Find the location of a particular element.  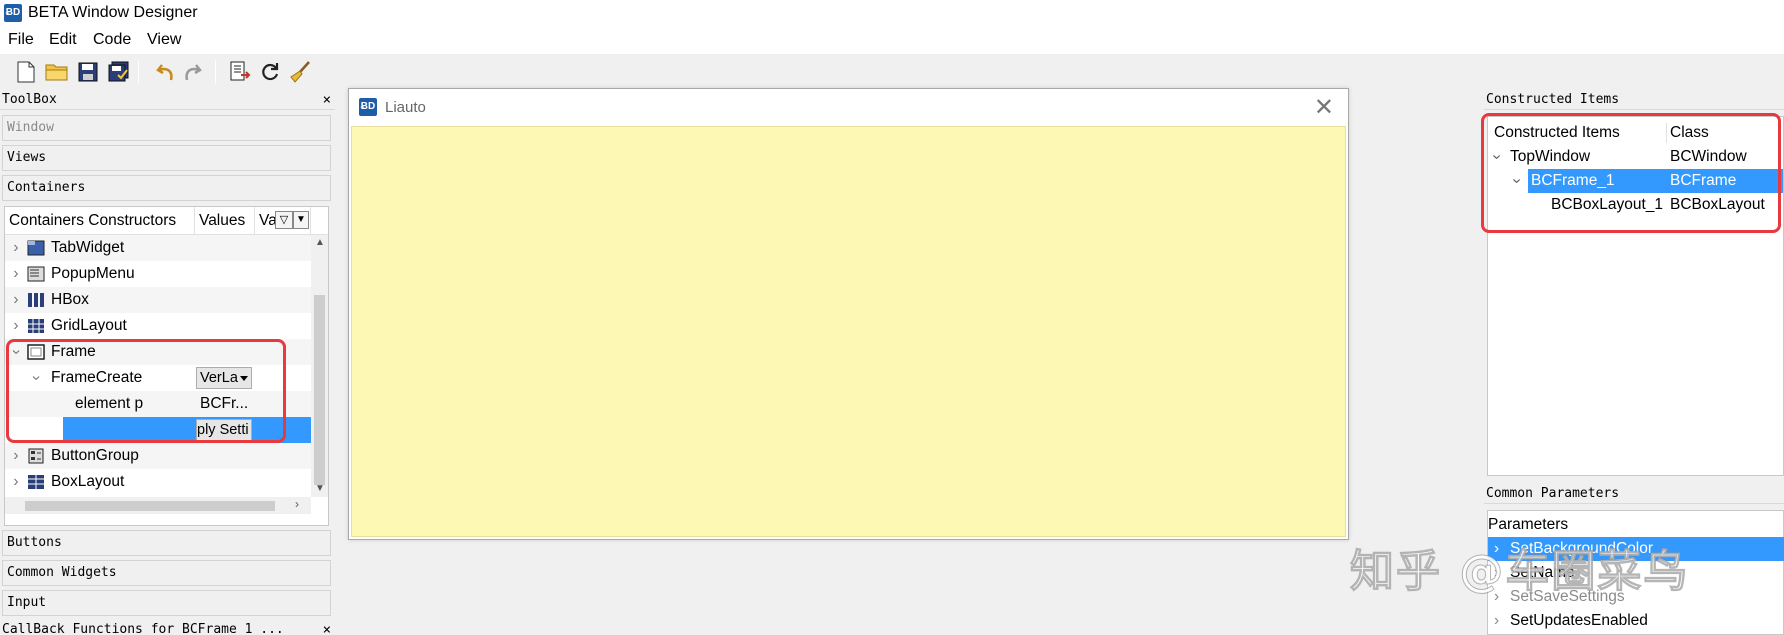

new-file-icon is located at coordinates (26, 72).